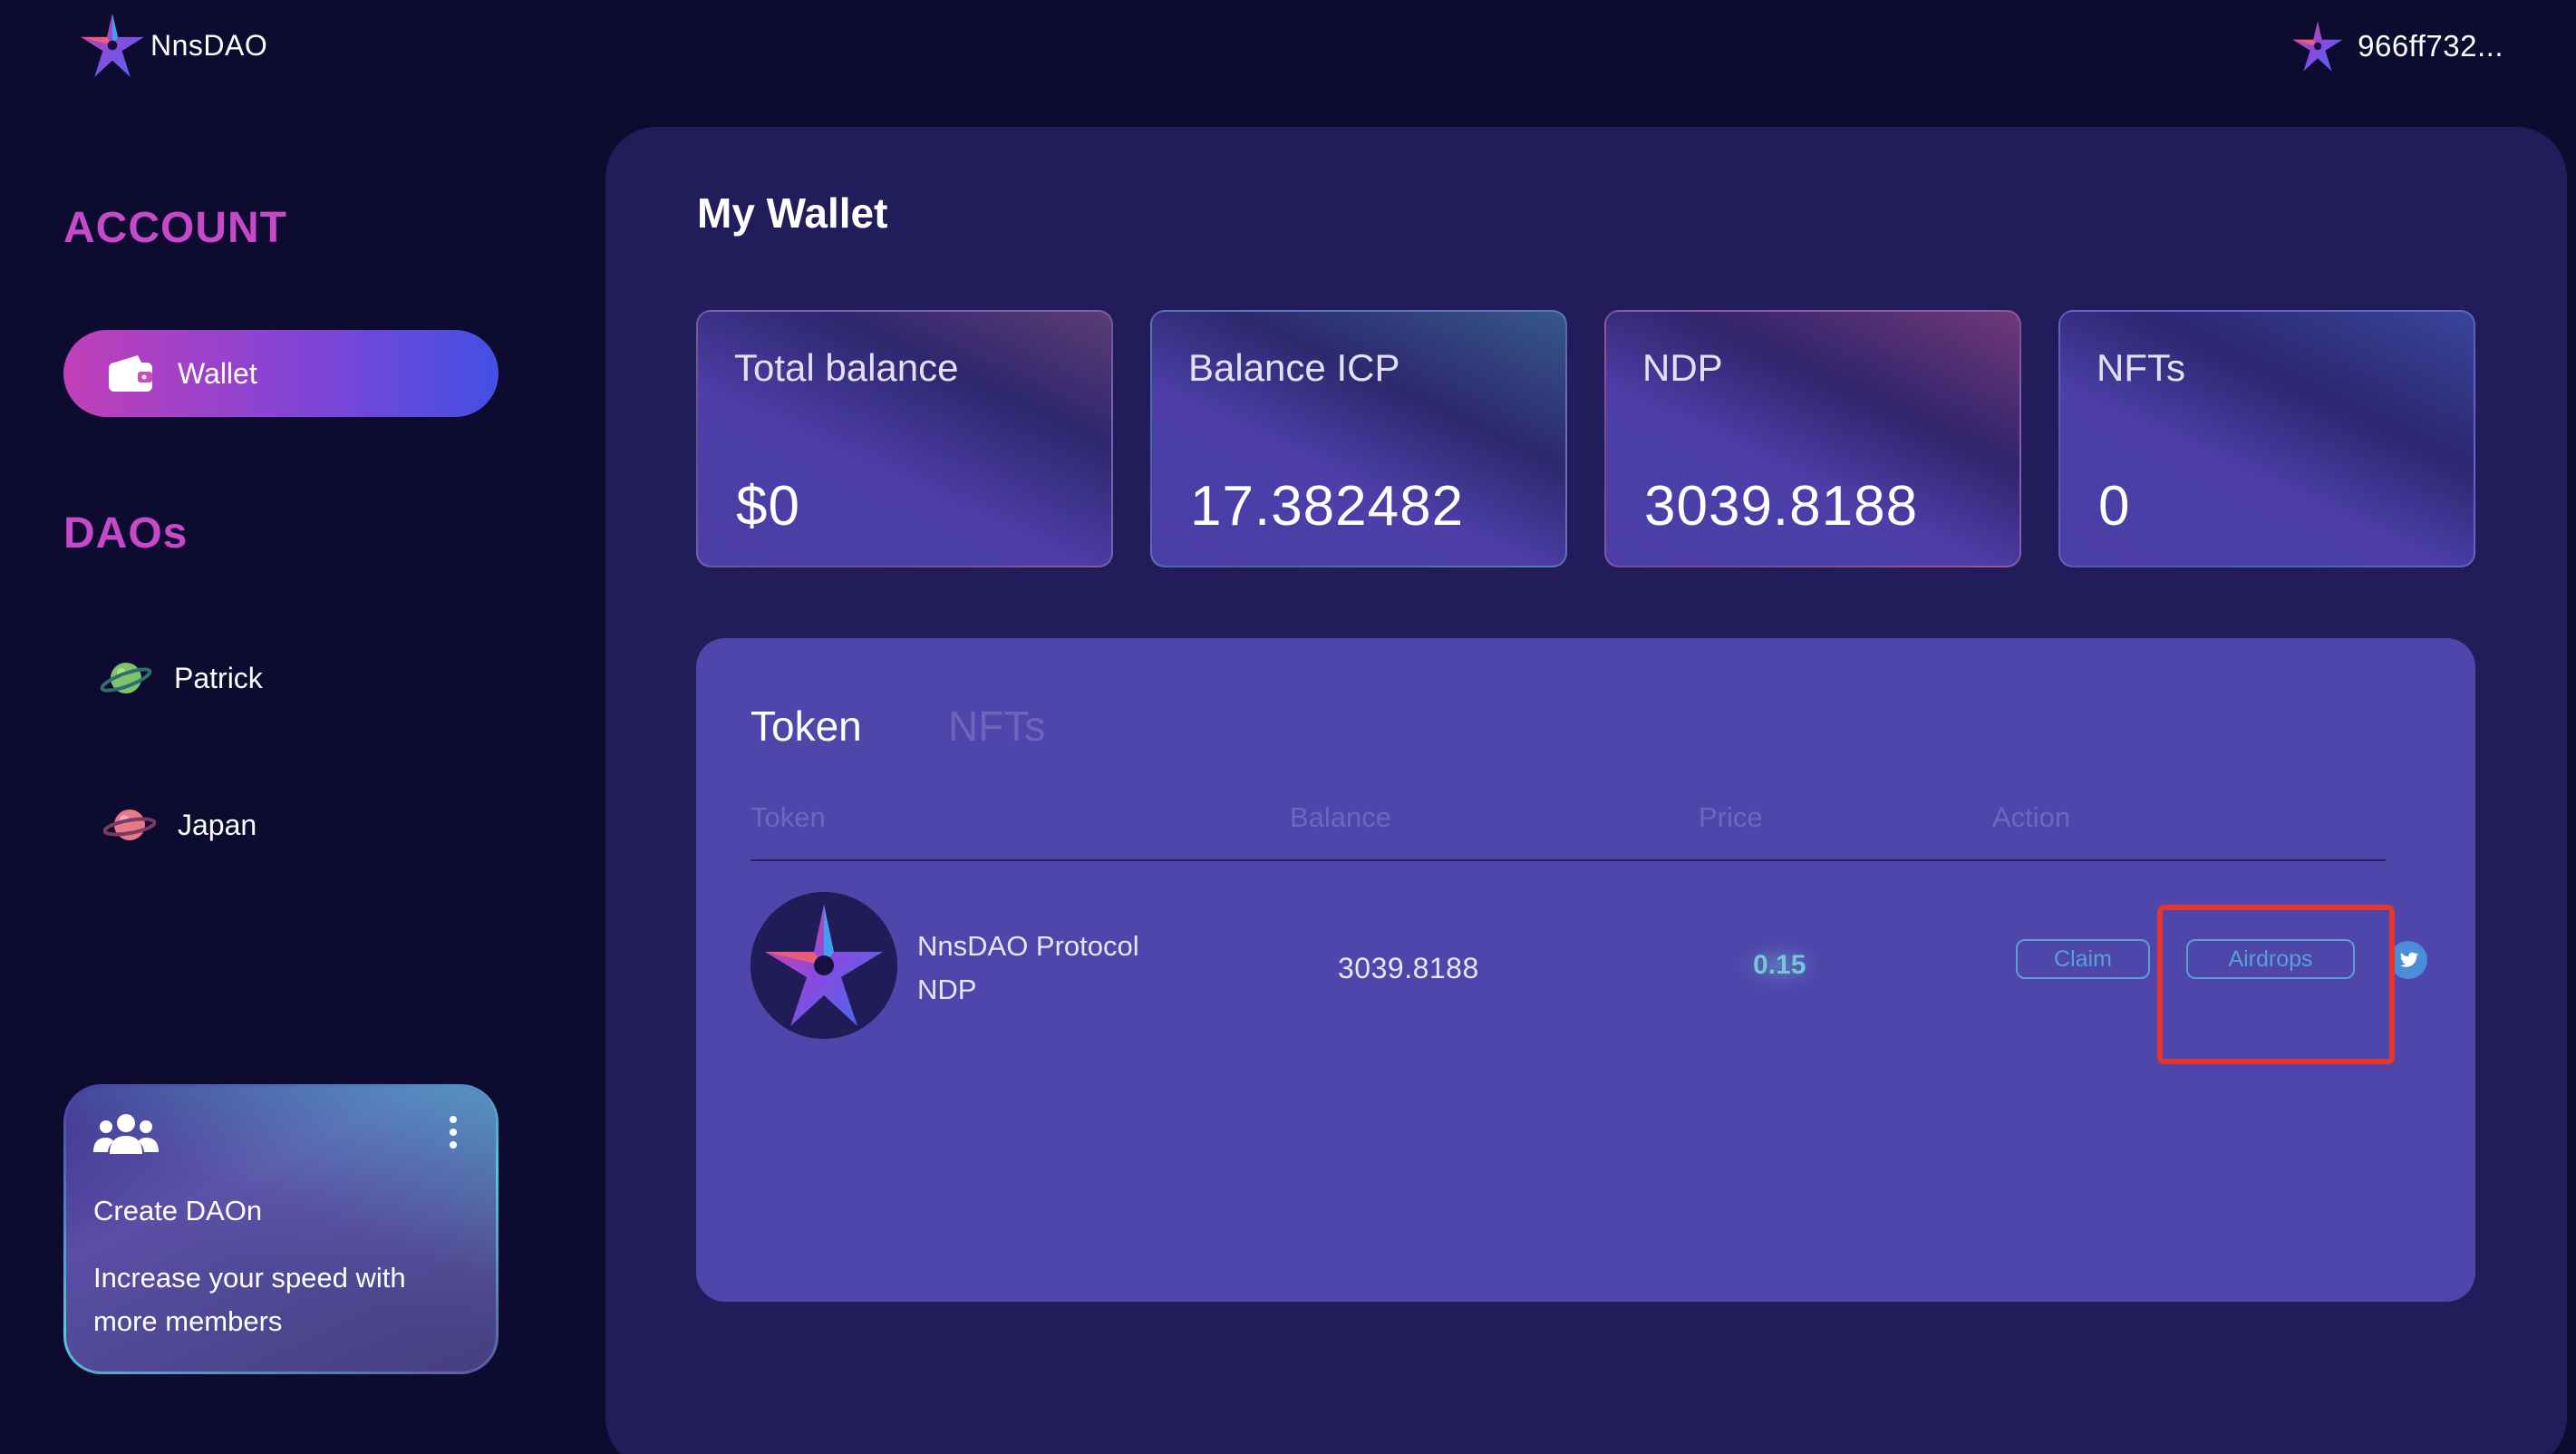  Describe the element at coordinates (209, 45) in the screenshot. I see `logo-text: NnsDAO` at that location.